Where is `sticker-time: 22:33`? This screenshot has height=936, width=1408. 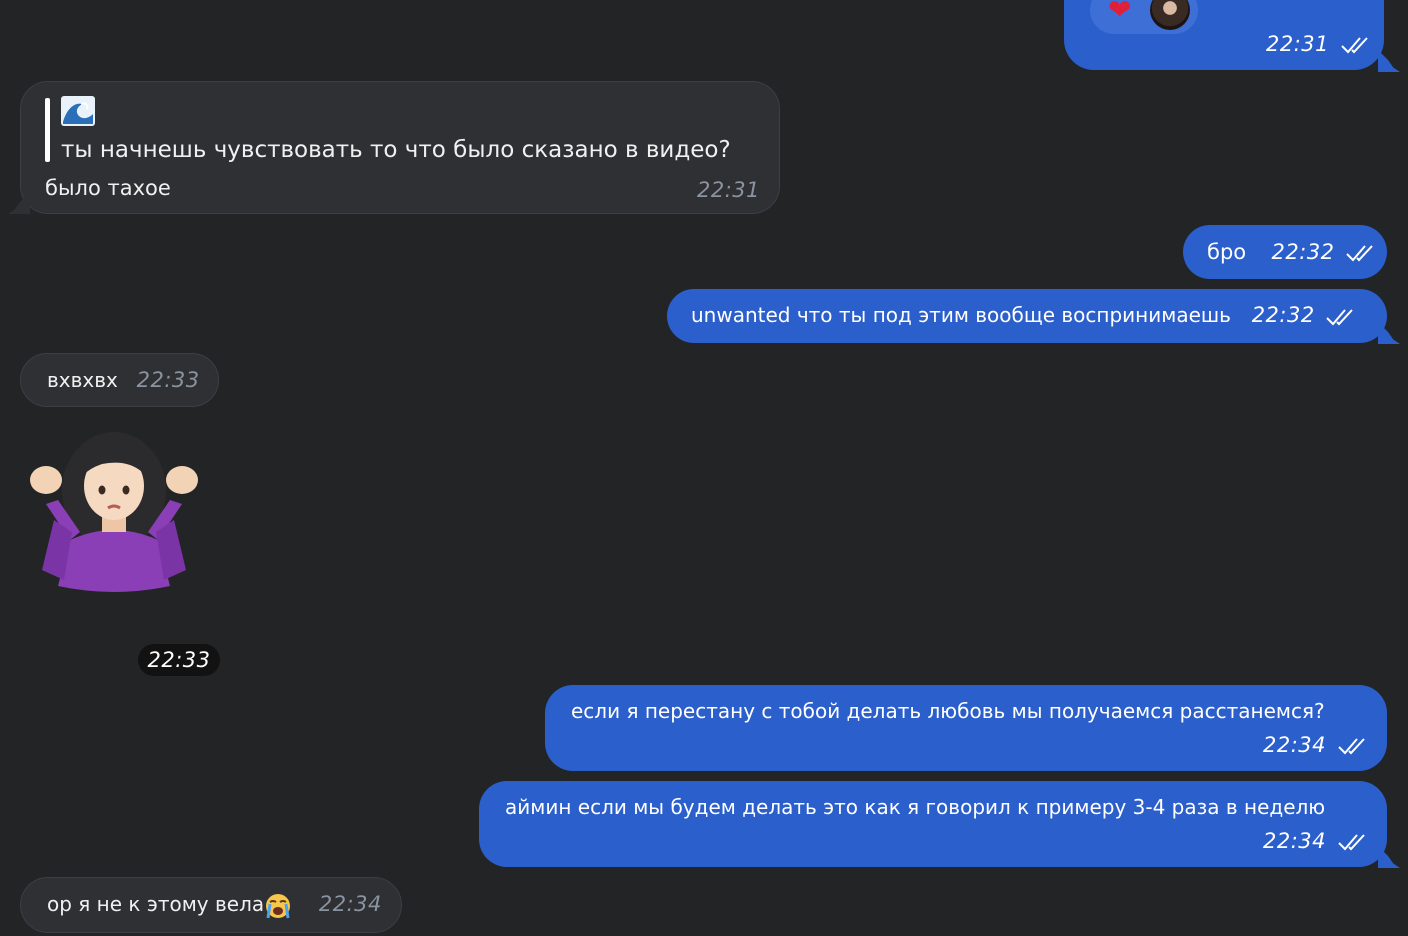
sticker-time: 22:33 is located at coordinates (179, 660).